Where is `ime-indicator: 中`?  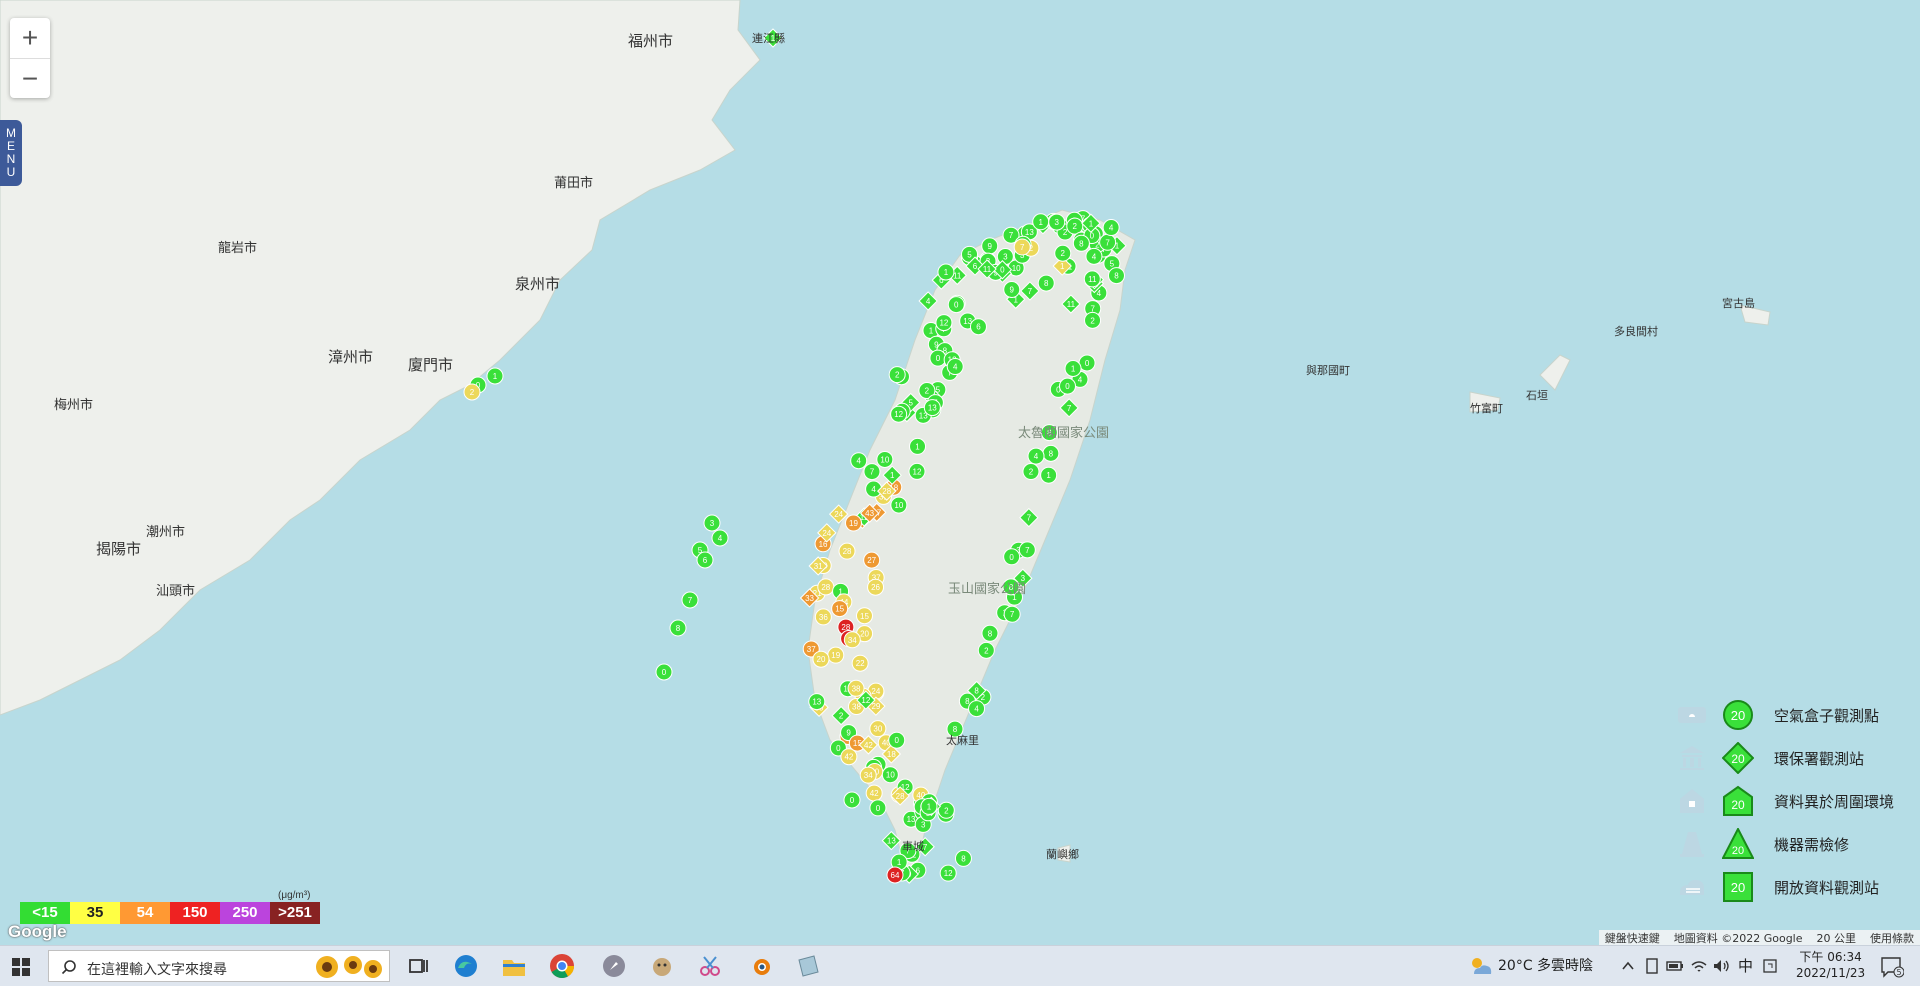 ime-indicator: 中 is located at coordinates (1745, 966).